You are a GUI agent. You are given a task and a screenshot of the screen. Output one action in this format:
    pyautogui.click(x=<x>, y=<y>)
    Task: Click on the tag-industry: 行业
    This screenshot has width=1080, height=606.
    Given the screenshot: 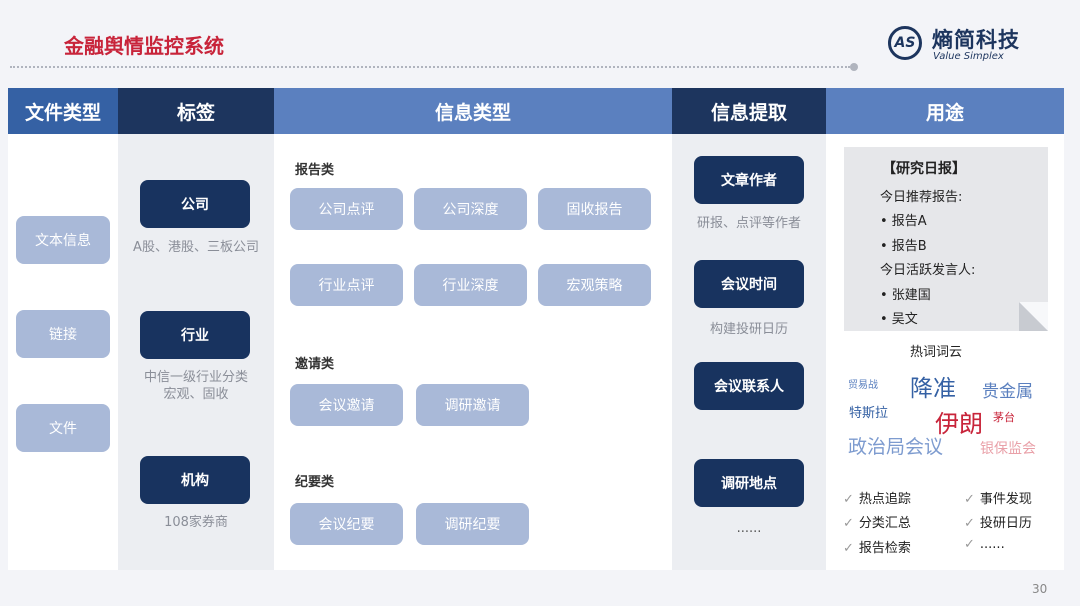 What is the action you would take?
    pyautogui.click(x=195, y=335)
    